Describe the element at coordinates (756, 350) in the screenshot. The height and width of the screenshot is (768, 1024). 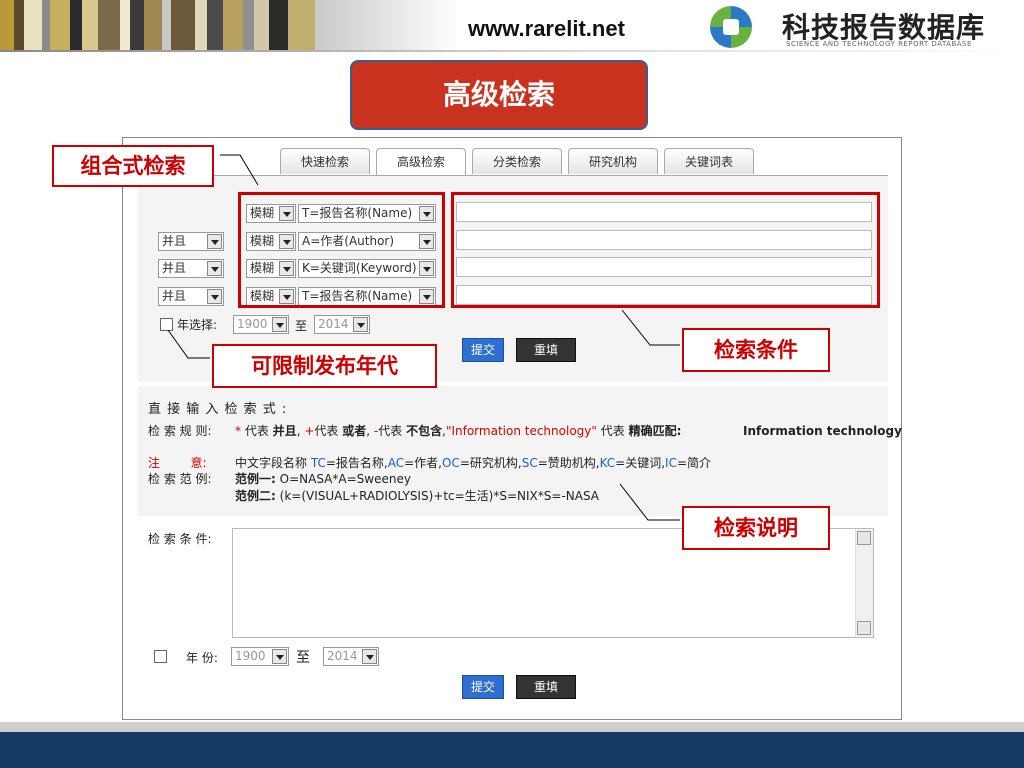
I see `callout-search-condition: 检索条件` at that location.